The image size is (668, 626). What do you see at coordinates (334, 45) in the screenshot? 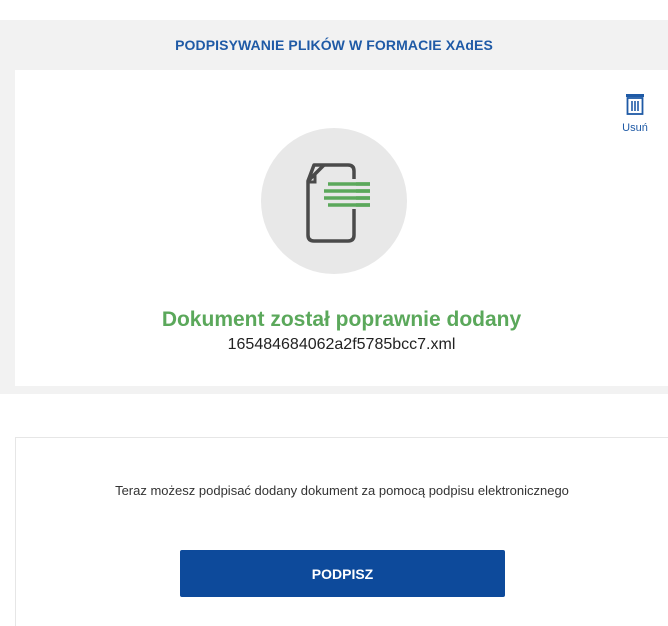
I see `card-title: PODPISYWANIE PLIKÓW W FORMACIE XAdES` at bounding box center [334, 45].